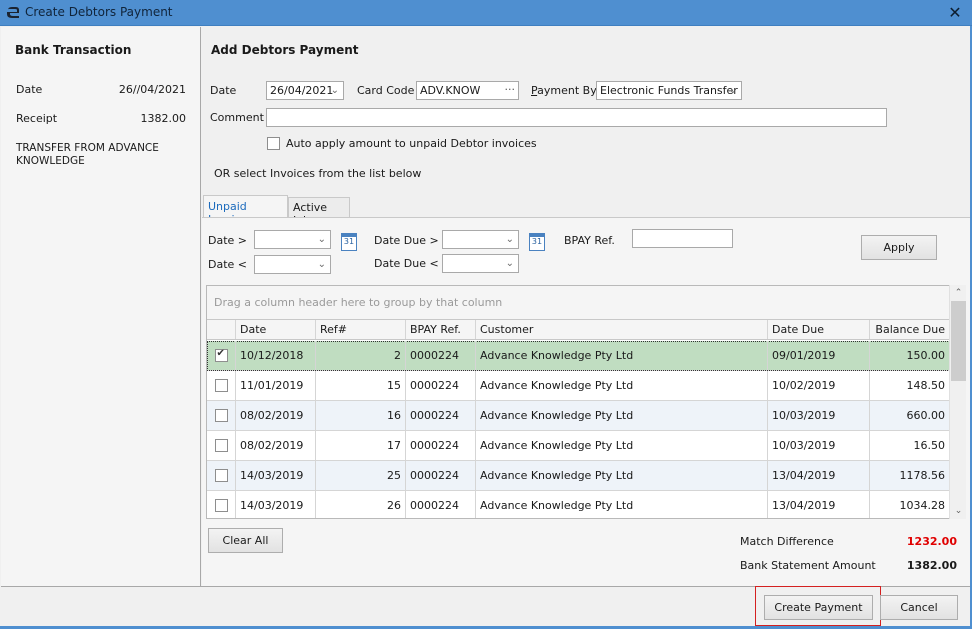 This screenshot has height=629, width=972. Describe the element at coordinates (361, 355) in the screenshot. I see `cell-ref: 2` at that location.